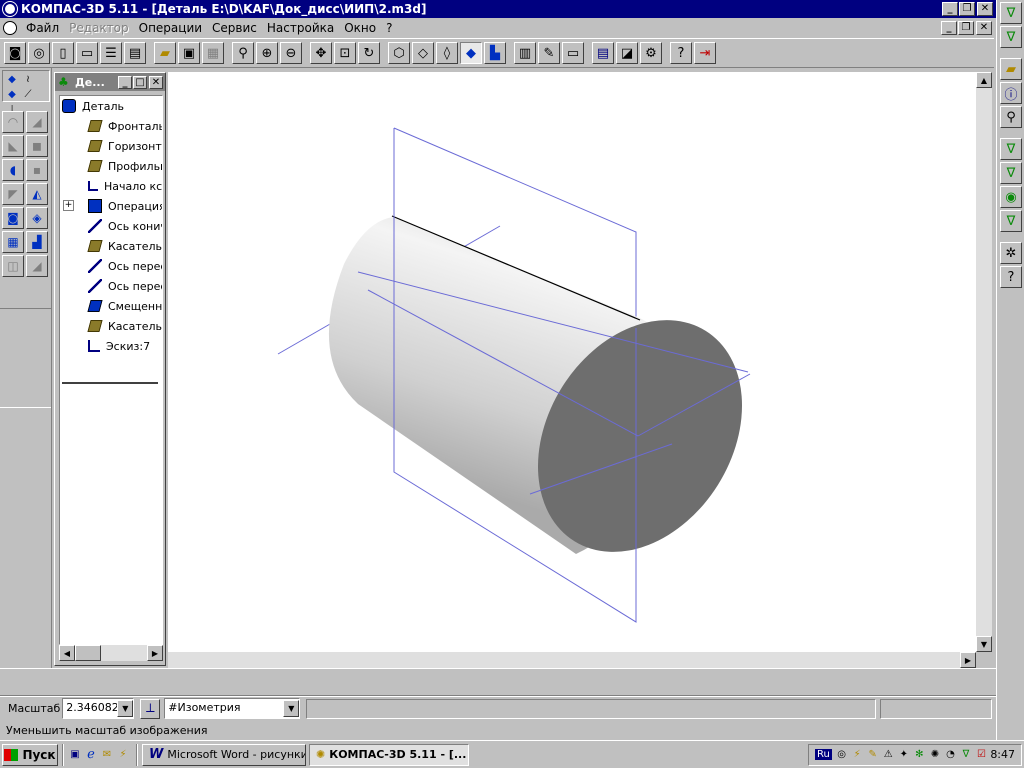 The width and height of the screenshot is (1024, 768). What do you see at coordinates (111, 186) in the screenshot?
I see `tree-node: Начало кс` at bounding box center [111, 186].